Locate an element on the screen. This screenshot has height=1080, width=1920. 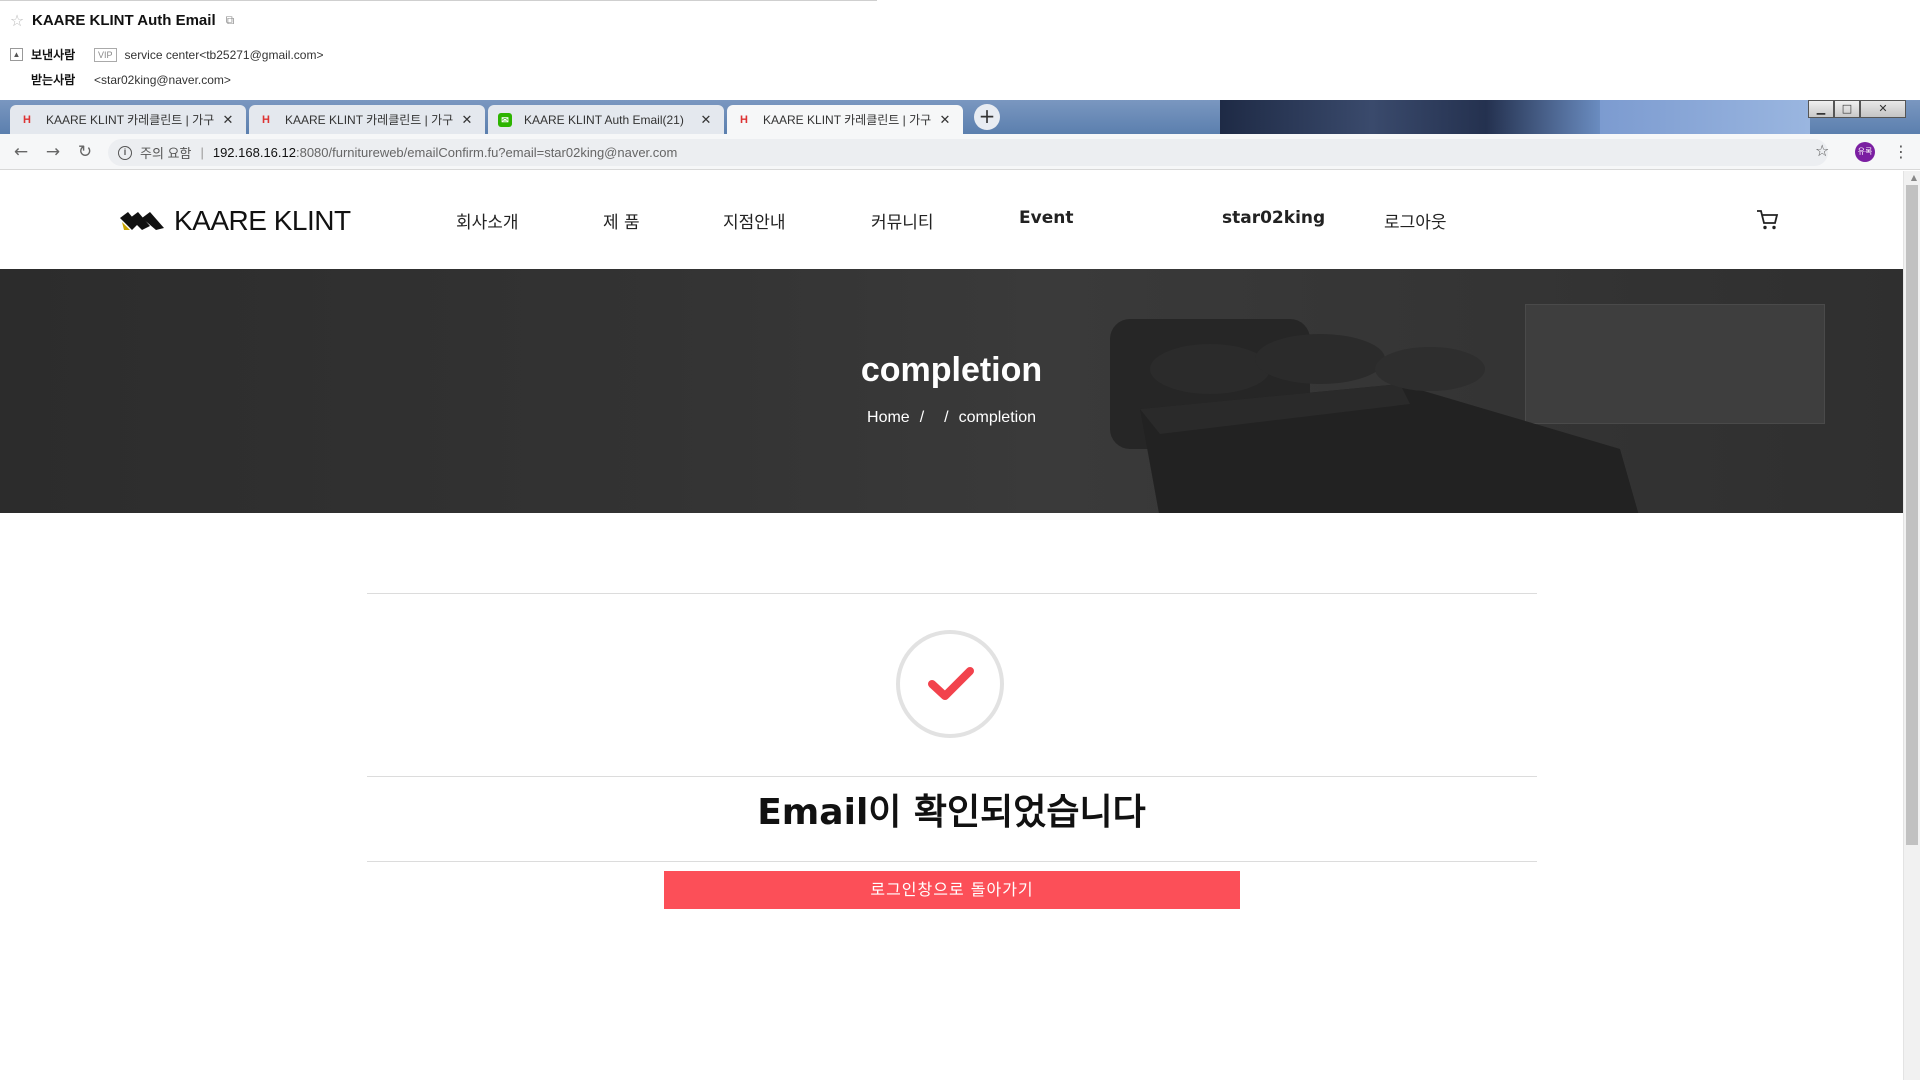
check-icon is located at coordinates (951, 683).